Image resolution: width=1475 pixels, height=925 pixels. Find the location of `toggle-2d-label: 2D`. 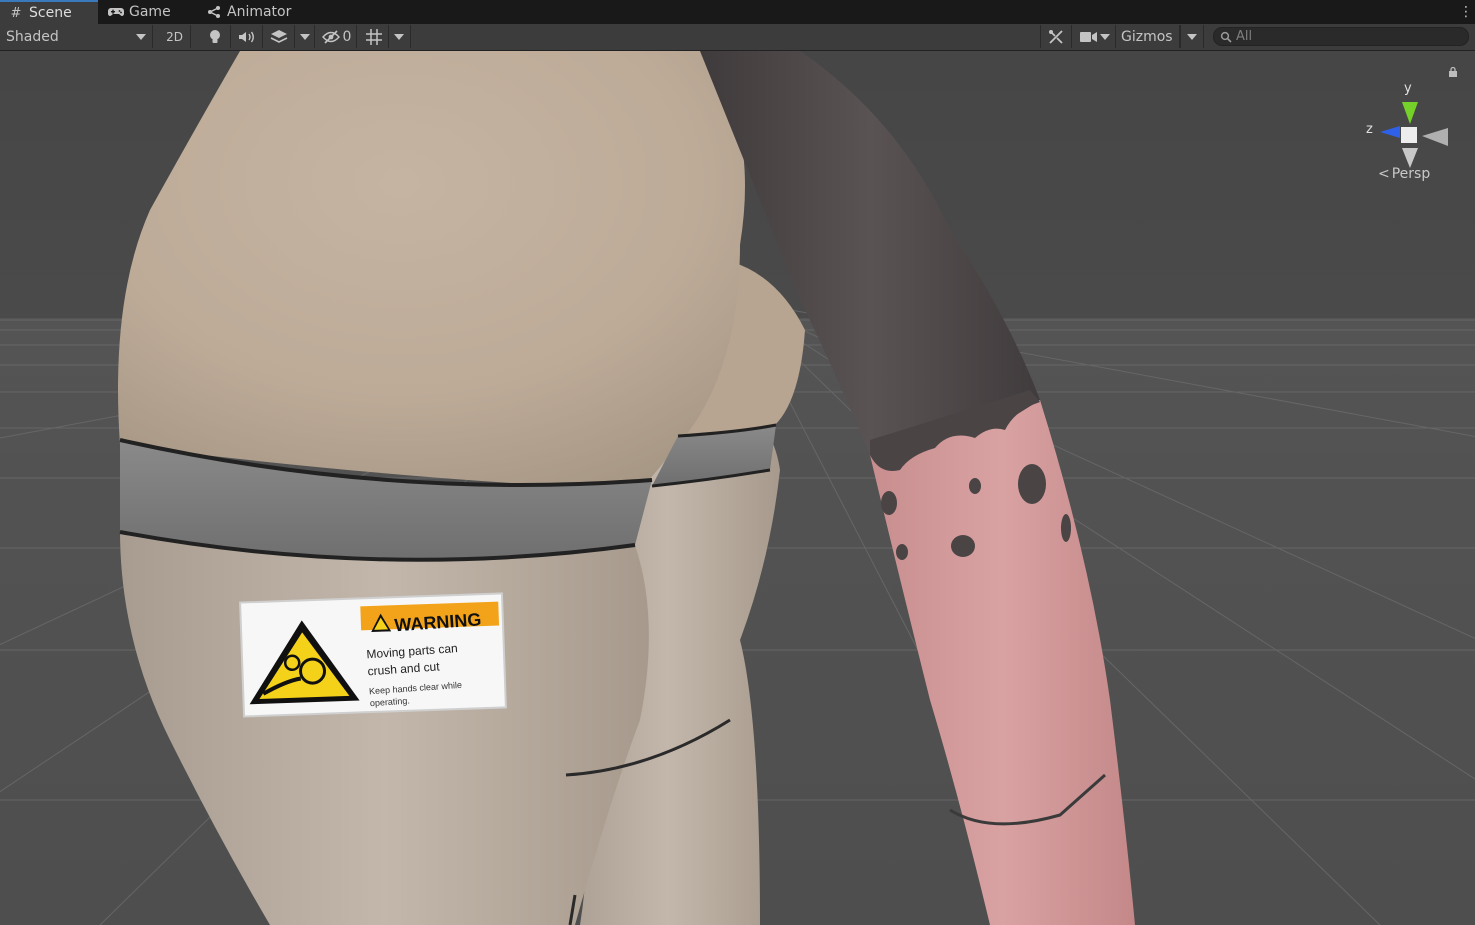

toggle-2d-label: 2D is located at coordinates (174, 36).